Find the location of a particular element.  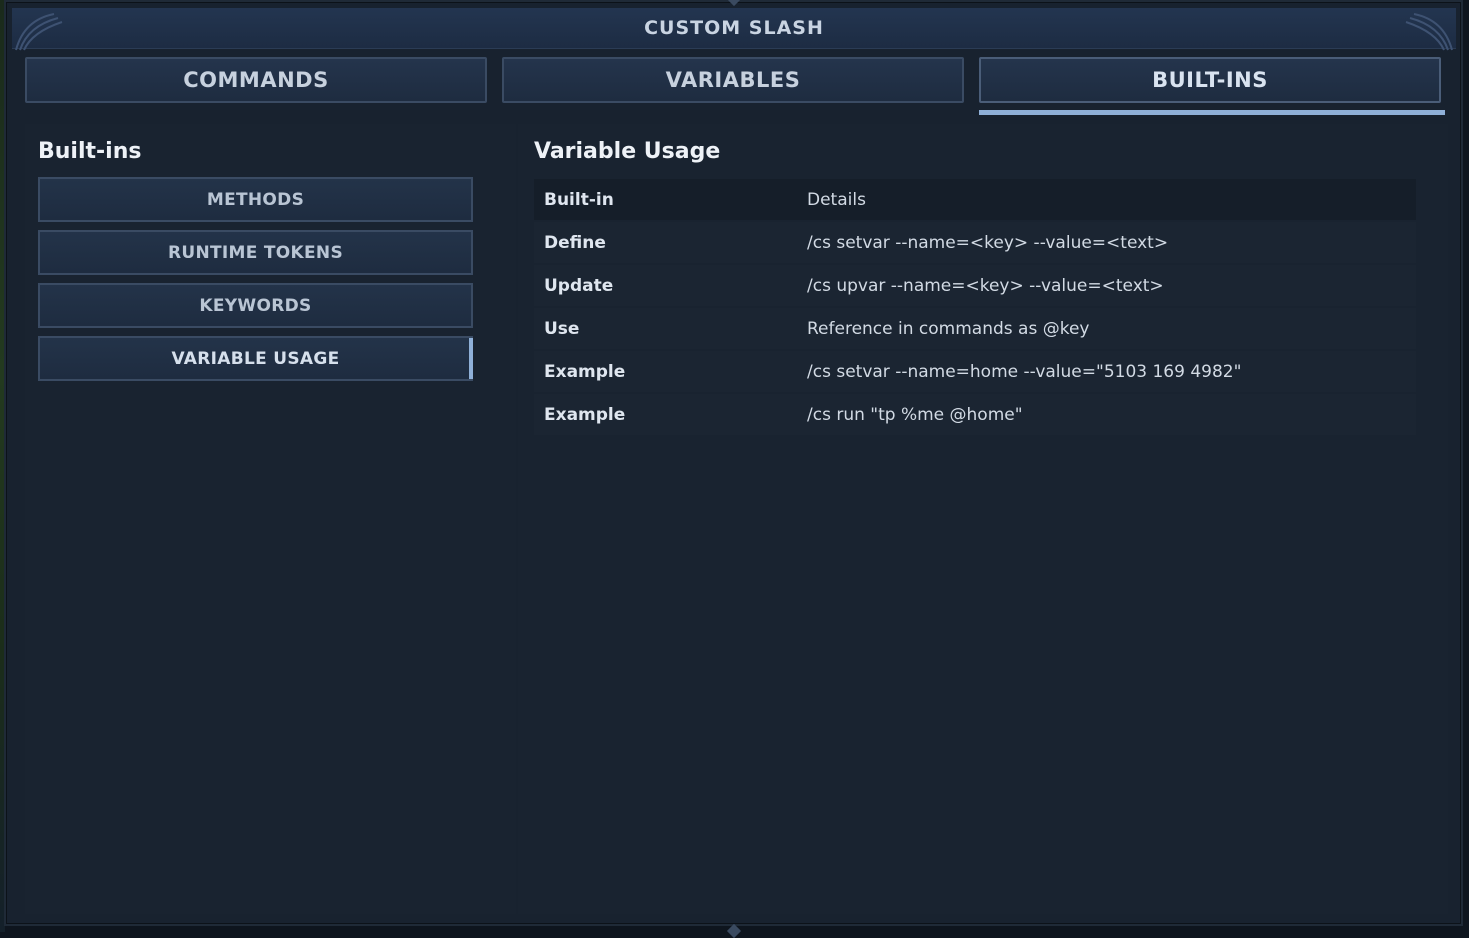

sidebar-item-runtime-tokens: RUNTIME TOKENS is located at coordinates (255, 252).